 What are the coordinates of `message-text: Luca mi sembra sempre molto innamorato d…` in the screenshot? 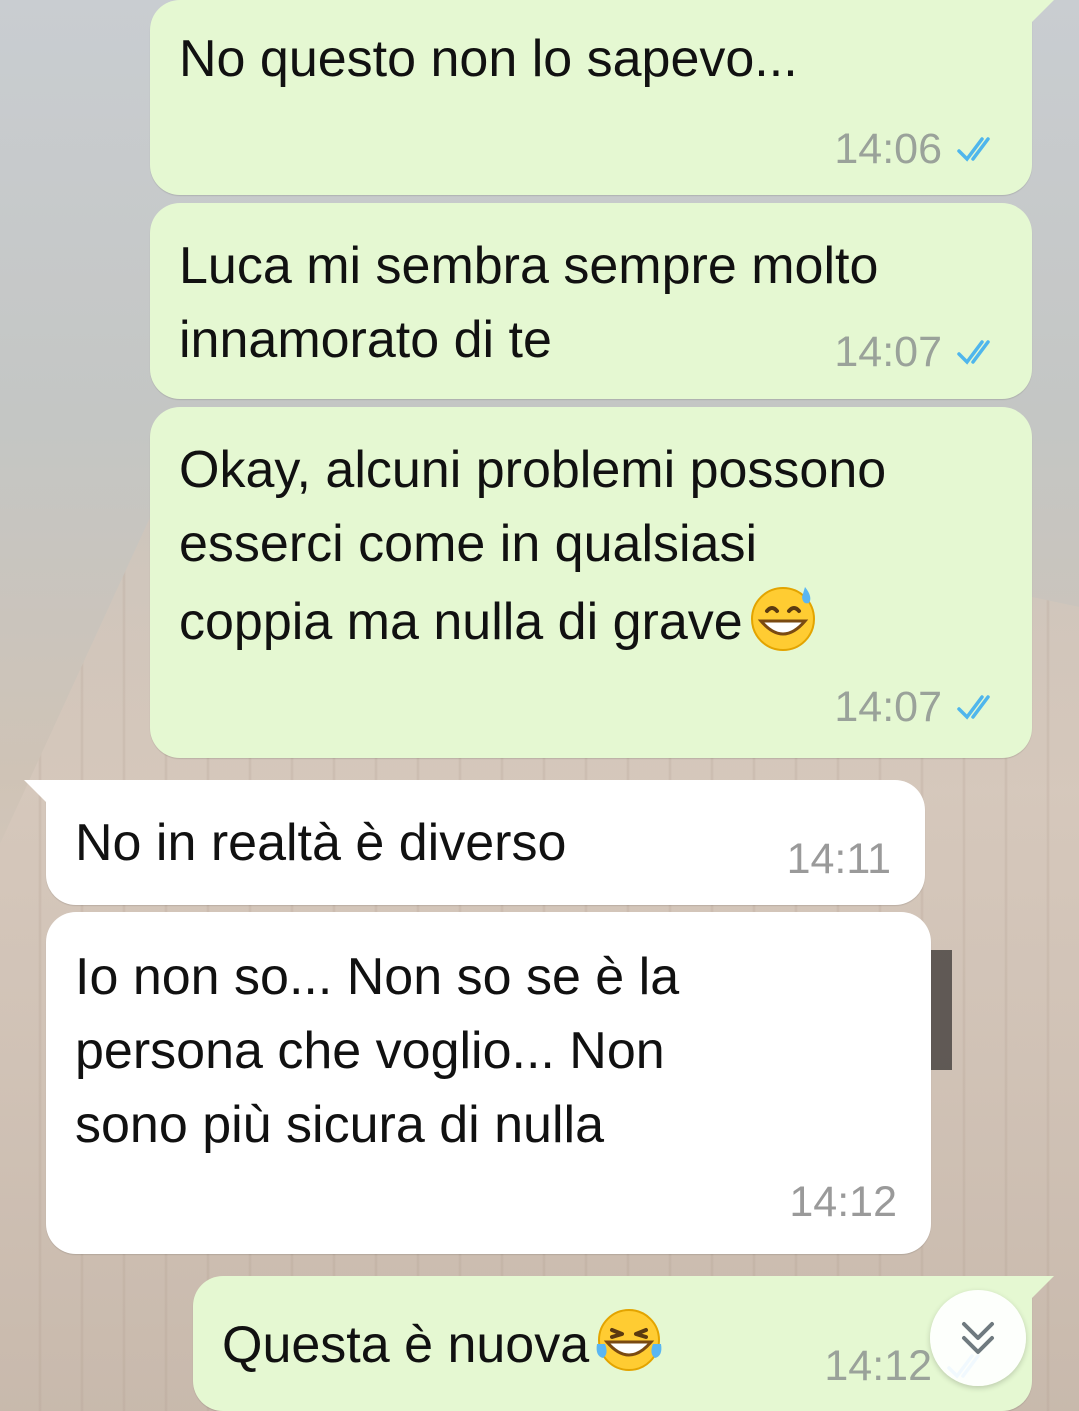 It's located at (529, 303).